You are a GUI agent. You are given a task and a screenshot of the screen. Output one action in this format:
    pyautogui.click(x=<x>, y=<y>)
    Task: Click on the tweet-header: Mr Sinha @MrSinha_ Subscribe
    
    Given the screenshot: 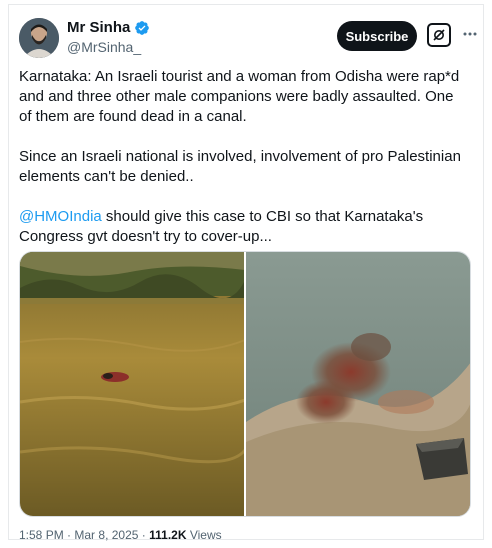 What is the action you would take?
    pyautogui.click(x=246, y=35)
    